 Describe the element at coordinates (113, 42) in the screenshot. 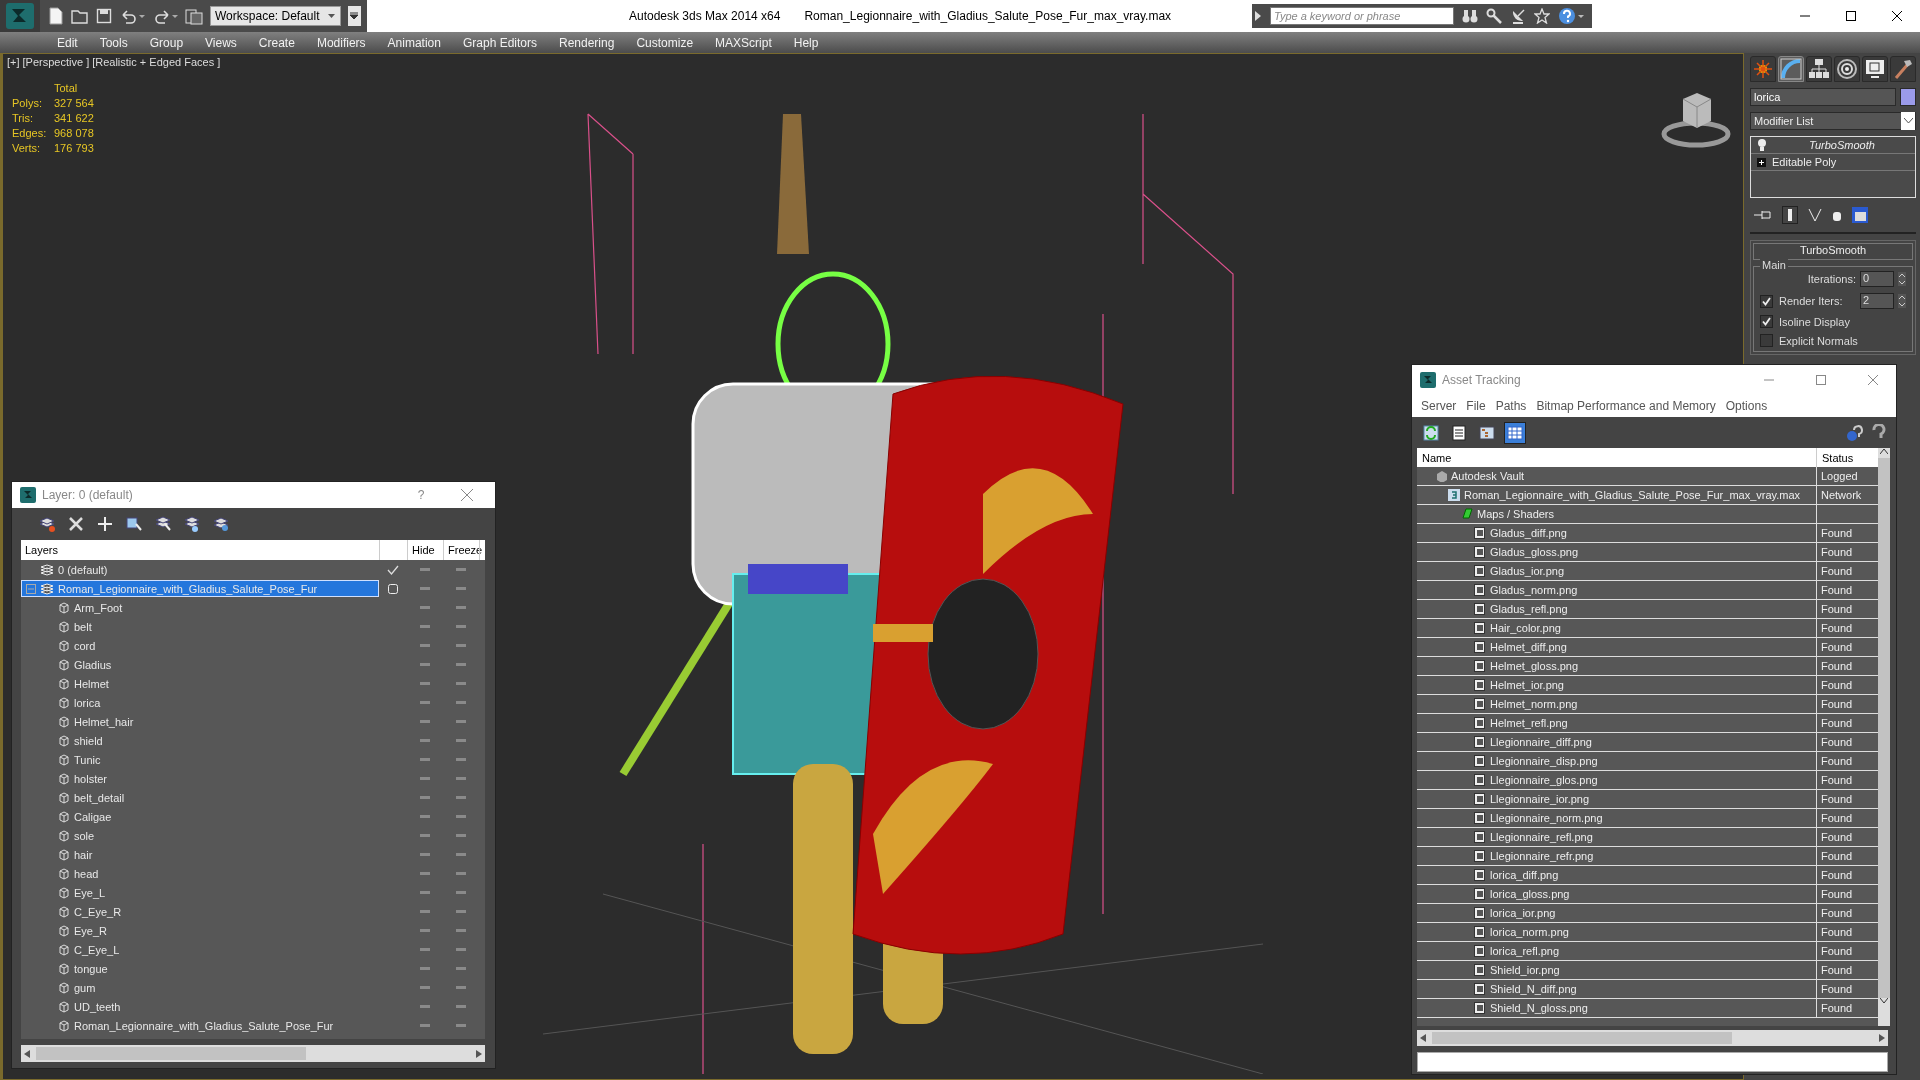

I see `menu-item: Tools` at that location.